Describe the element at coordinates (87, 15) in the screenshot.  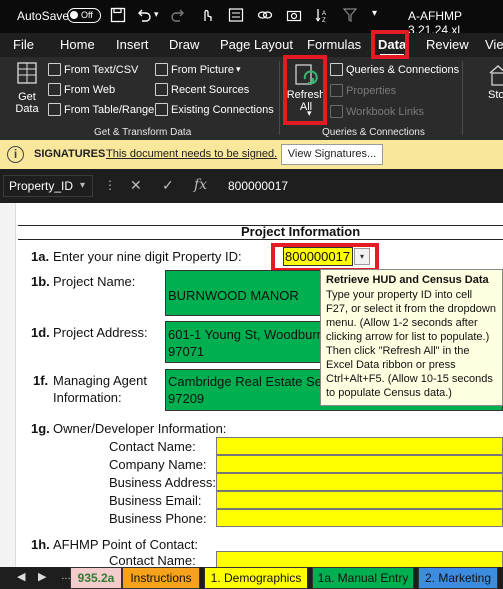
I see `toggle-state: Off` at that location.